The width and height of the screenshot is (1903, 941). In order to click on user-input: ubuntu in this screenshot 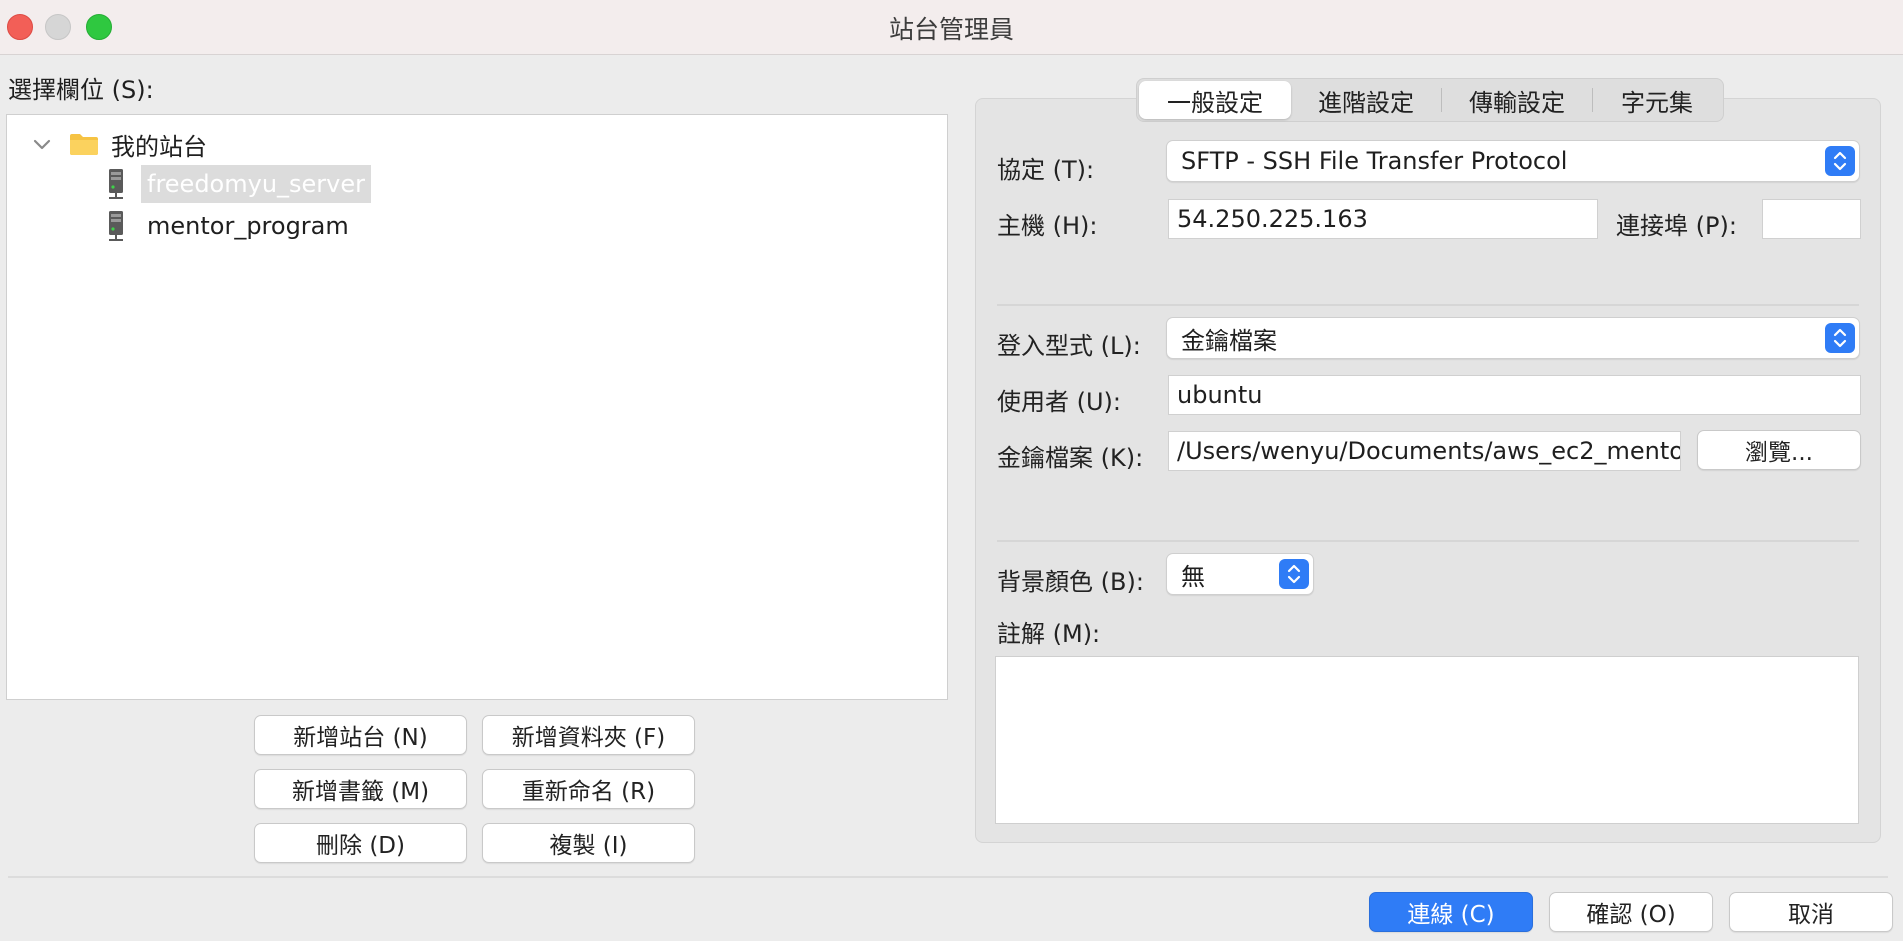, I will do `click(1514, 395)`.